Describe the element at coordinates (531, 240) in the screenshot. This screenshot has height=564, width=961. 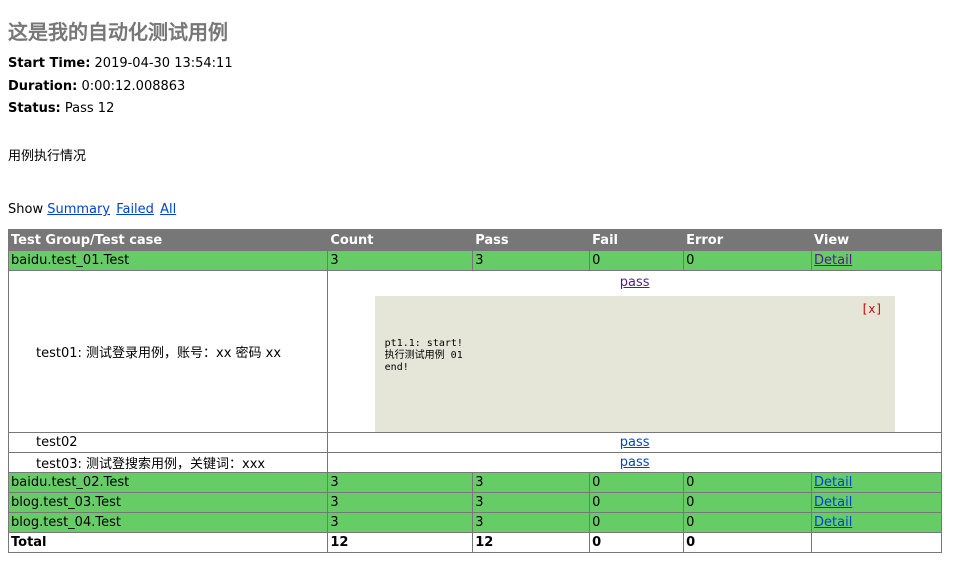
I see `header-pass: Pass` at that location.